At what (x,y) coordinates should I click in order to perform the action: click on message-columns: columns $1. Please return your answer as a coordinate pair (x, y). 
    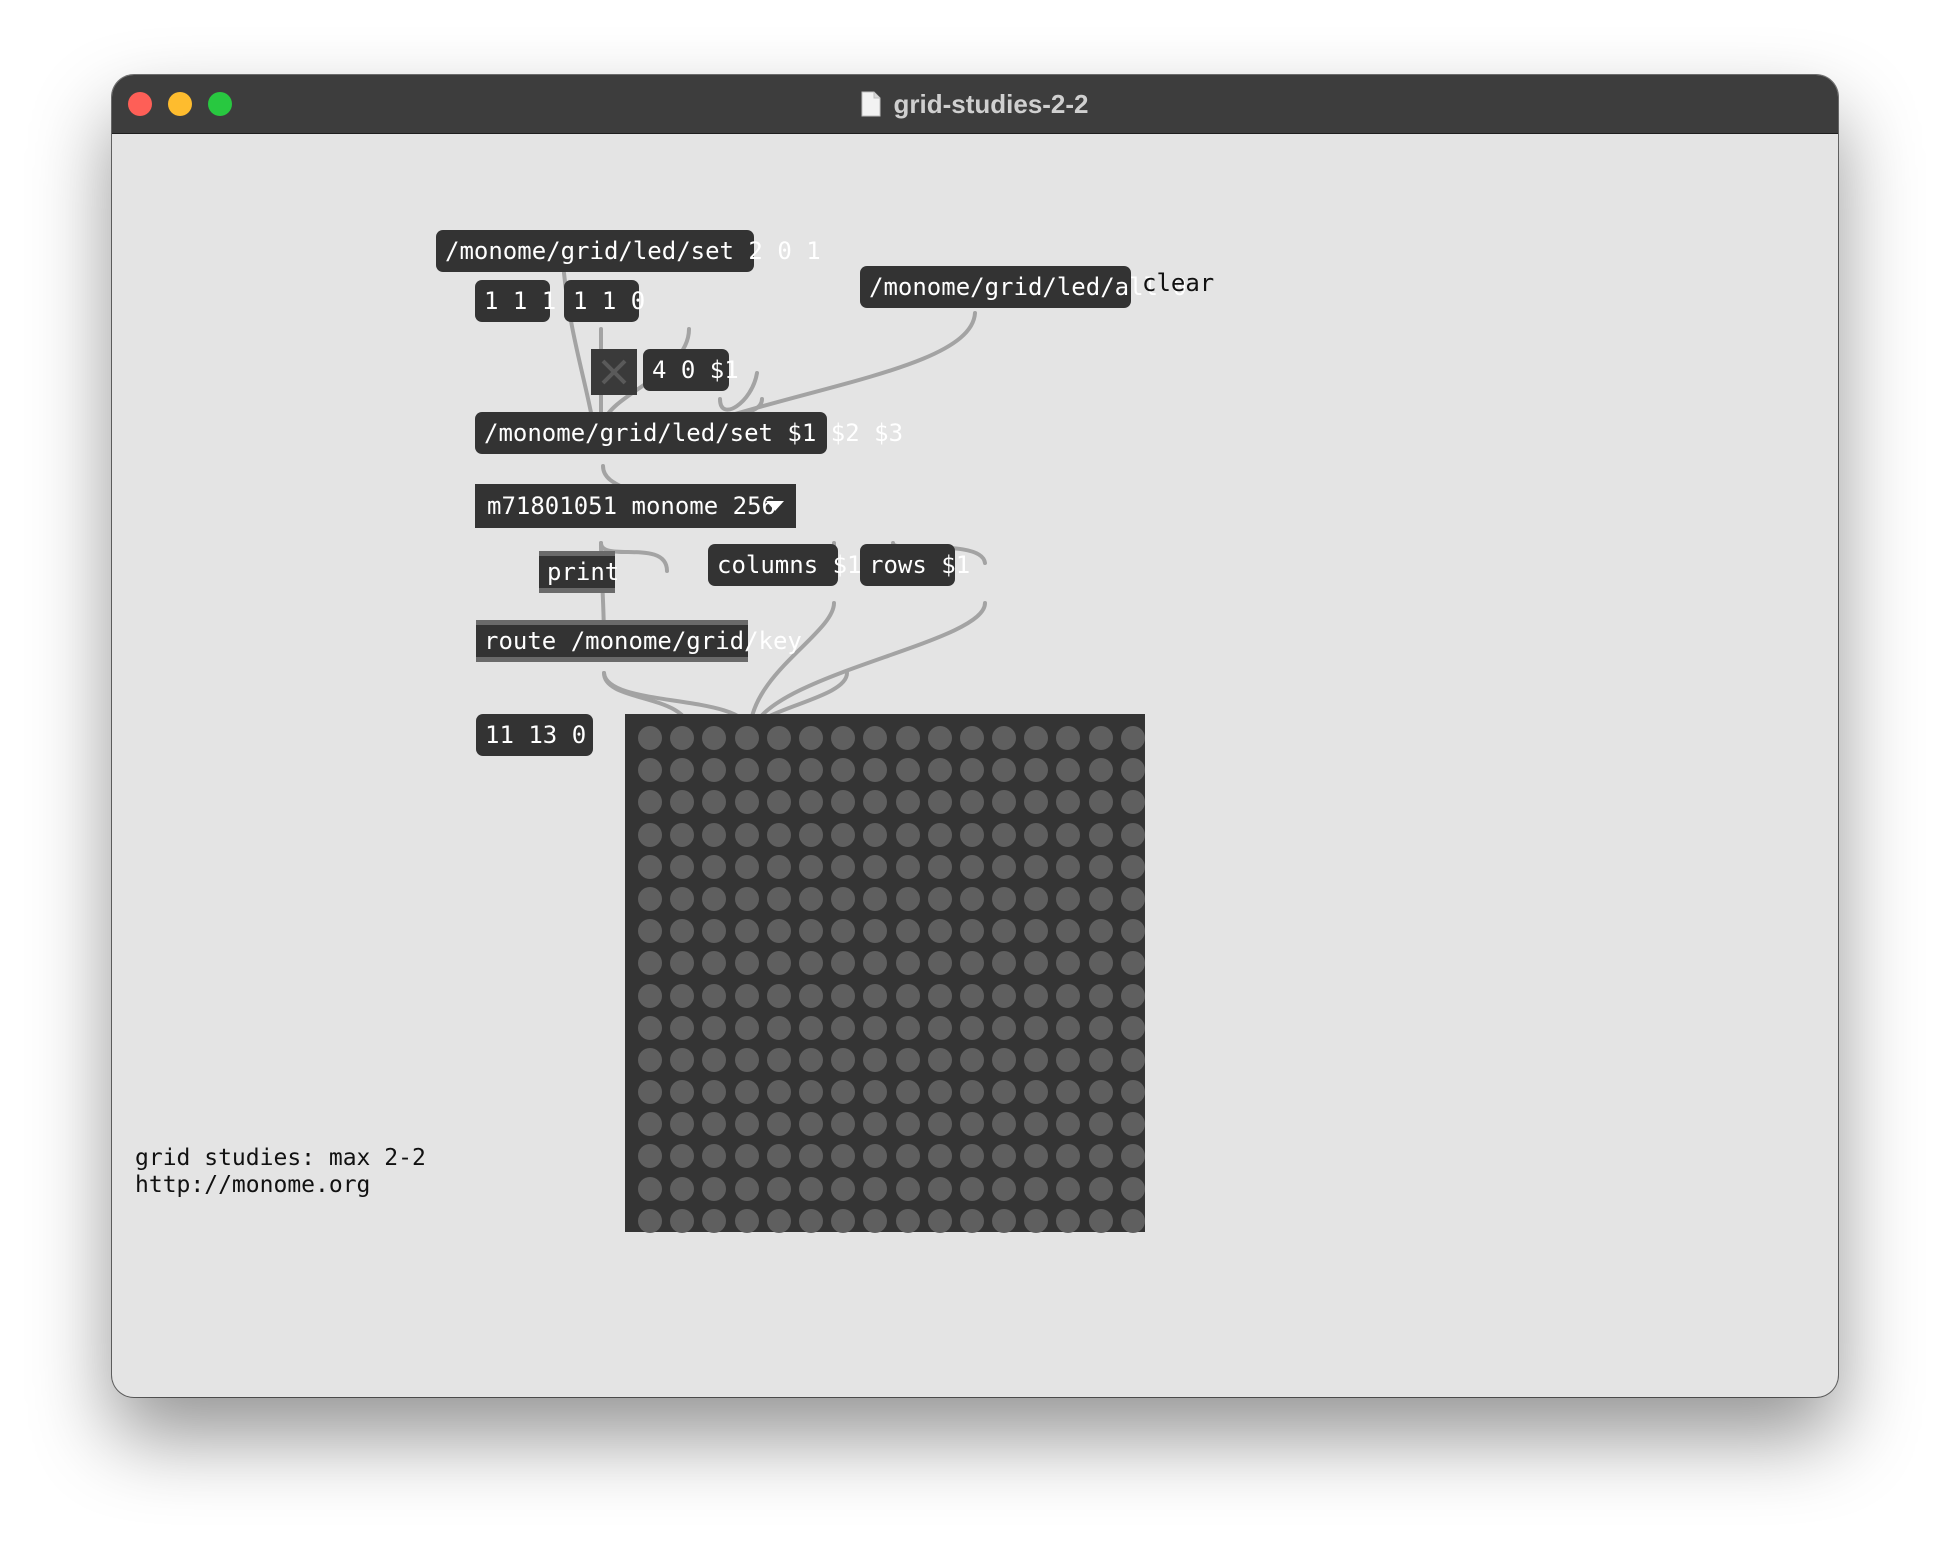
    Looking at the image, I should click on (785, 565).